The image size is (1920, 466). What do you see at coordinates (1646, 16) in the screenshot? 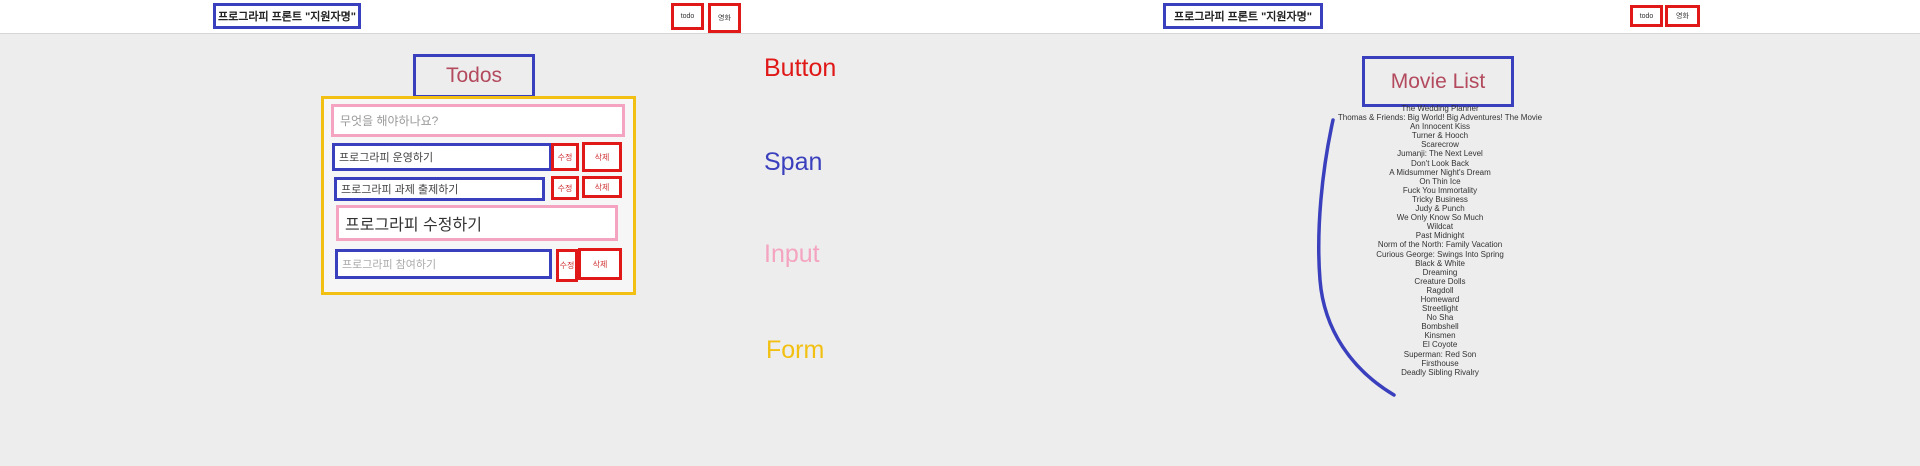
I see `header-todo-button-right: todo` at bounding box center [1646, 16].